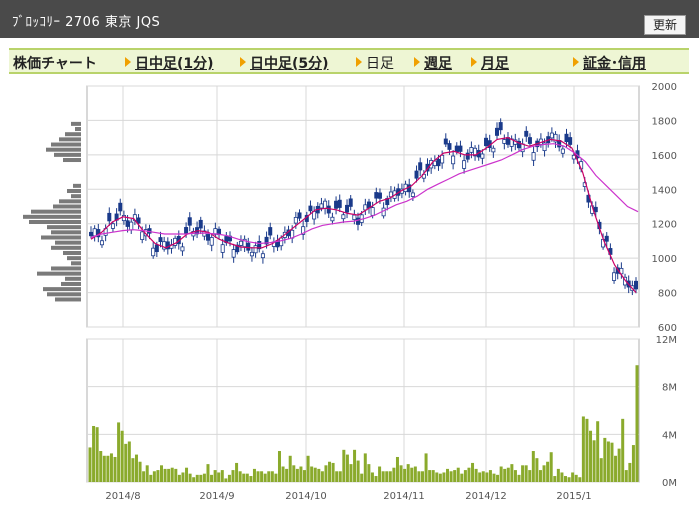  I want to click on volume-tick-label: 12M, so click(666, 340).